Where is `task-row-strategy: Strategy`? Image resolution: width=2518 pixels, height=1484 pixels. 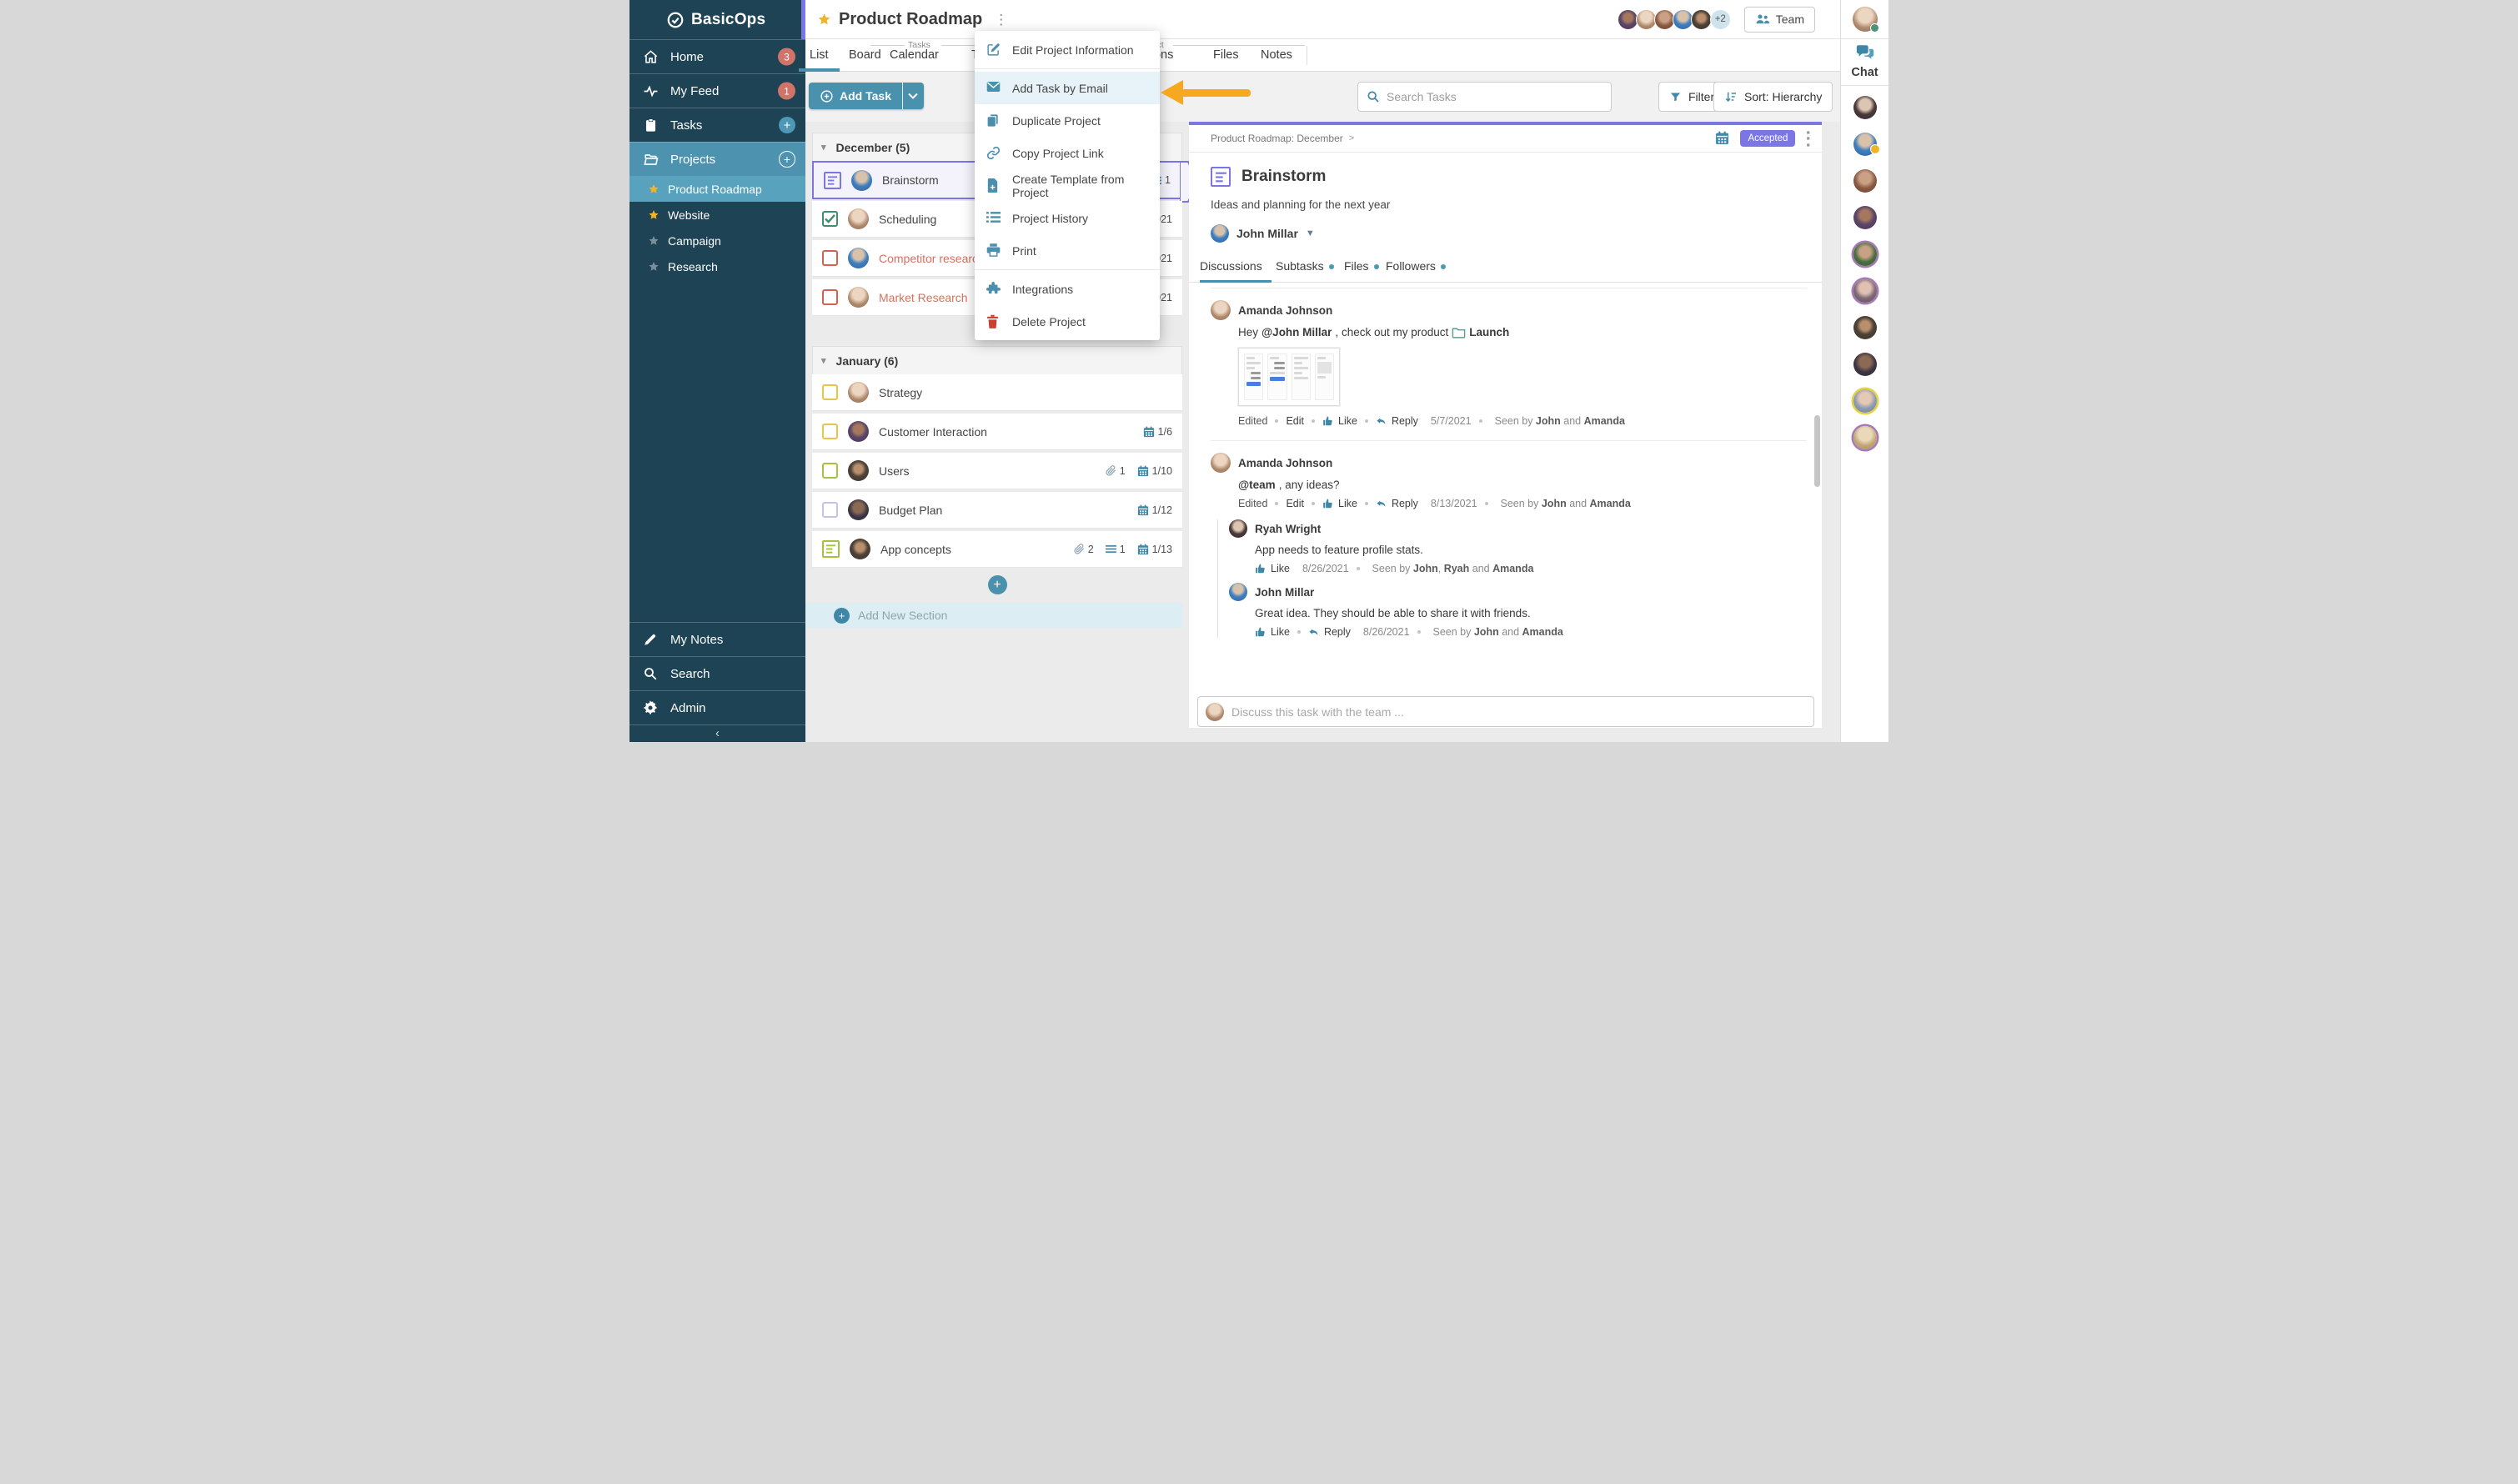
task-row-strategy: Strategy is located at coordinates (997, 392).